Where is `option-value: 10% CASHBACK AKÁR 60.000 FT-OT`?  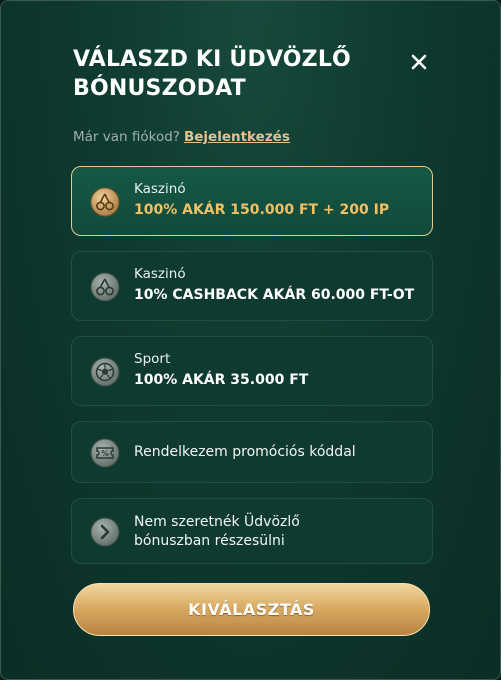
option-value: 10% CASHBACK AKÁR 60.000 FT-OT is located at coordinates (274, 295).